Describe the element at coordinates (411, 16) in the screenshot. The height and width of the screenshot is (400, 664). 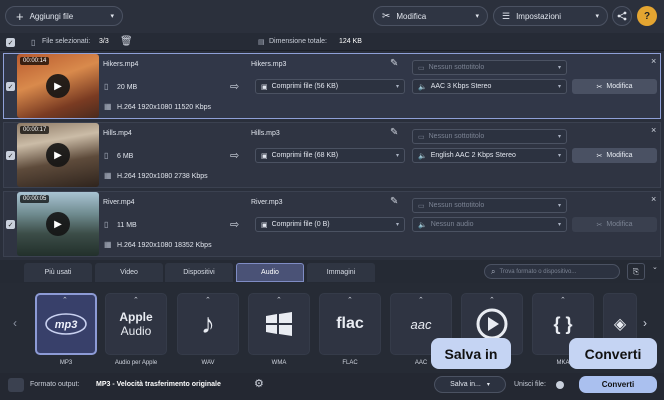
I see `edit-label: Modifica` at that location.